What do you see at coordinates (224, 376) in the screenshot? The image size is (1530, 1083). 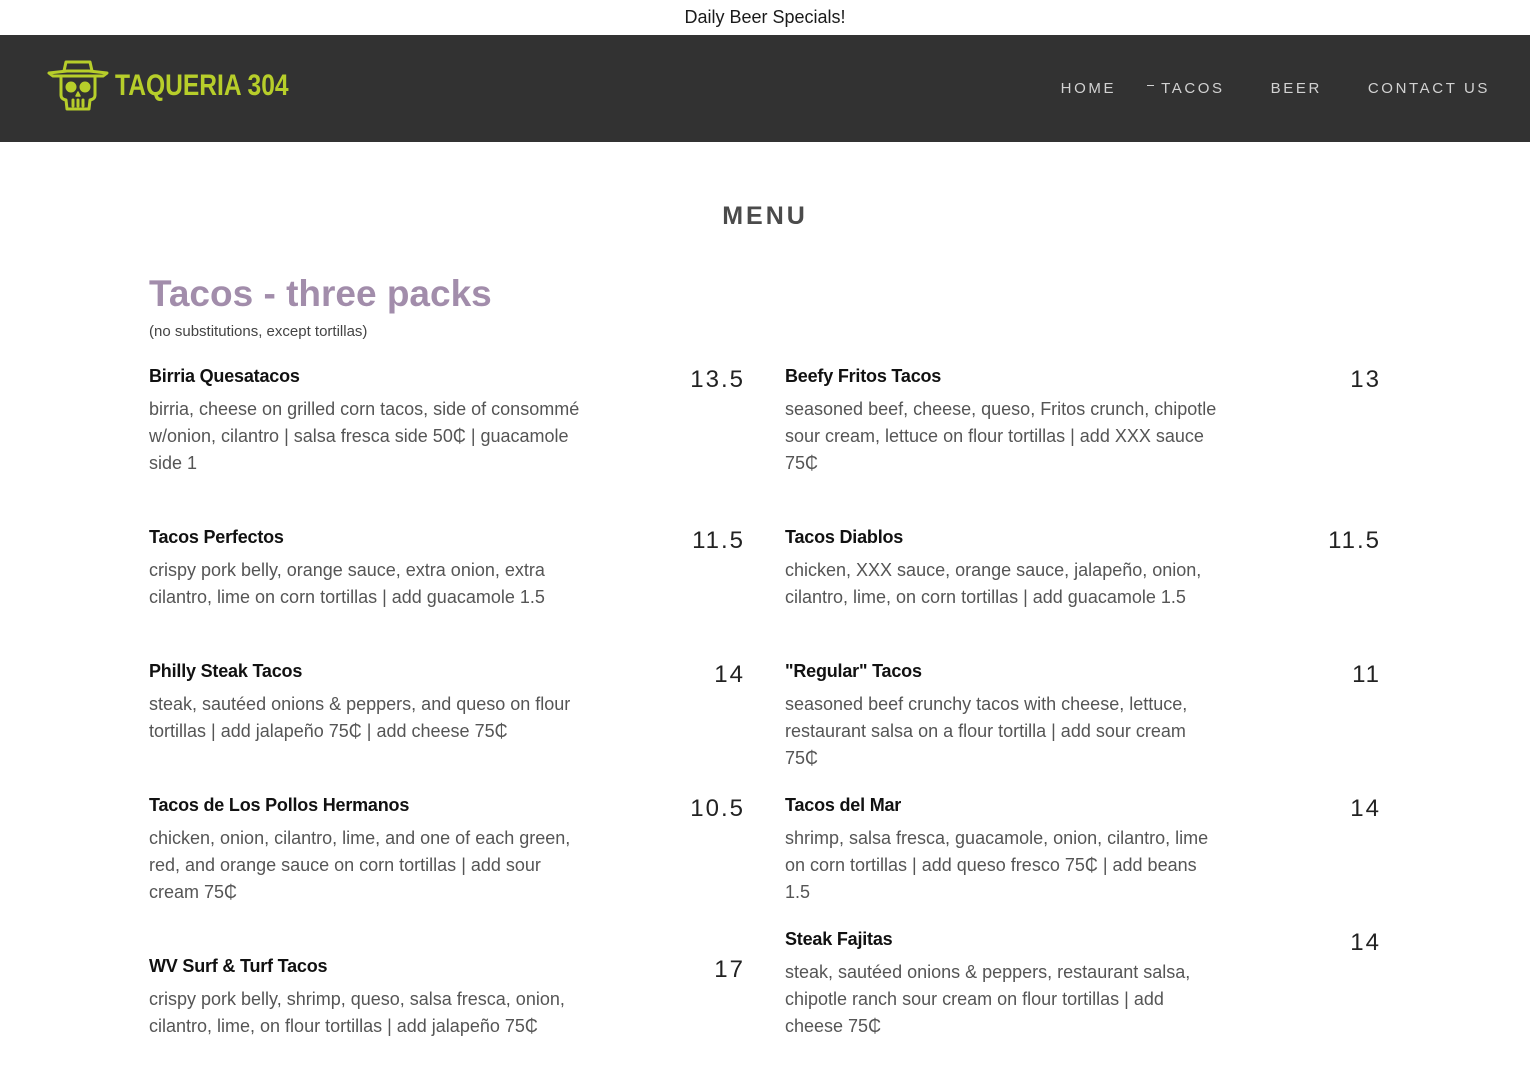 I see `item-name: Birria Quesatacos` at bounding box center [224, 376].